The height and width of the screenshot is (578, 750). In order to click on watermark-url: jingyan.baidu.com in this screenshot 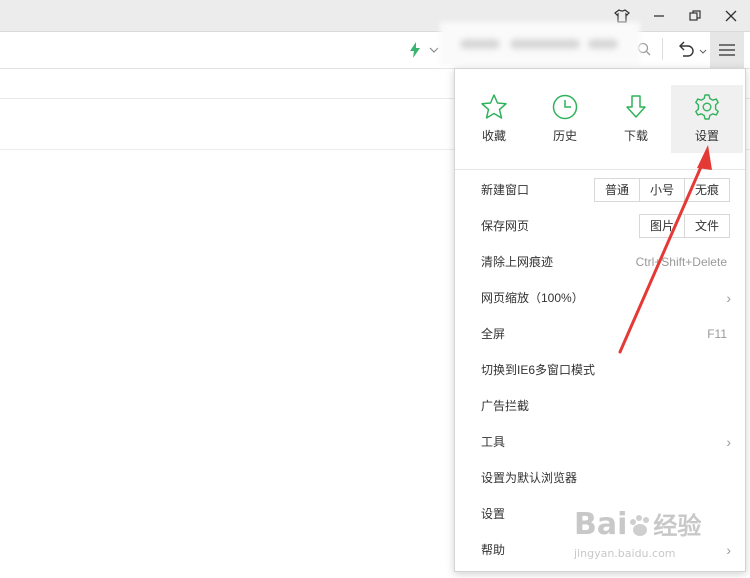, I will do `click(625, 553)`.